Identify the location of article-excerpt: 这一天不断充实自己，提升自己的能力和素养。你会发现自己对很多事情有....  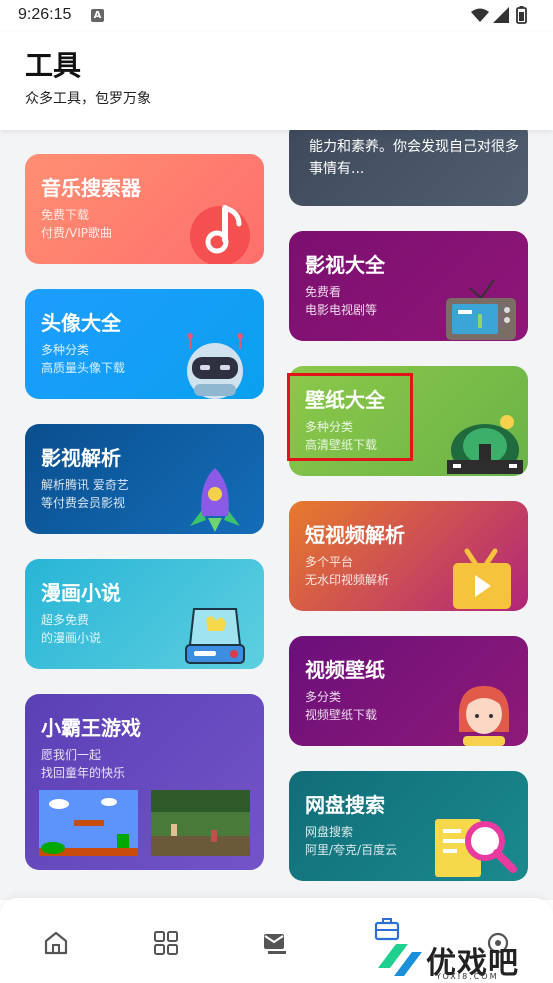
(414, 153).